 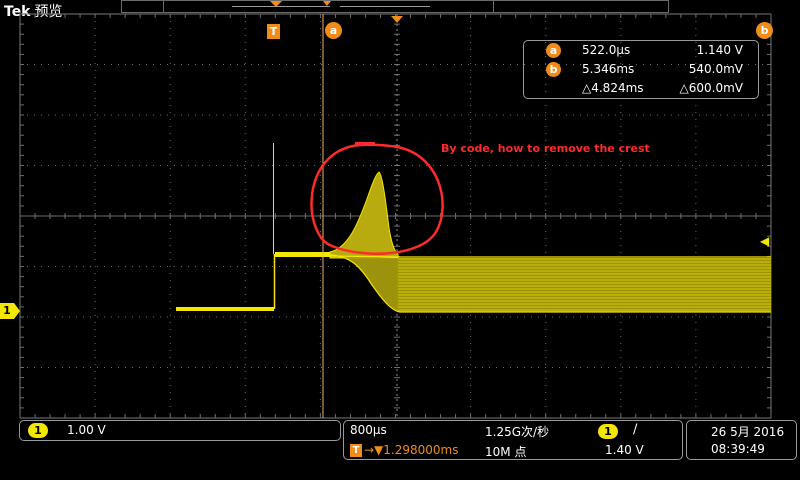 What do you see at coordinates (608, 69) in the screenshot?
I see `readout-b-time: 5.346ms` at bounding box center [608, 69].